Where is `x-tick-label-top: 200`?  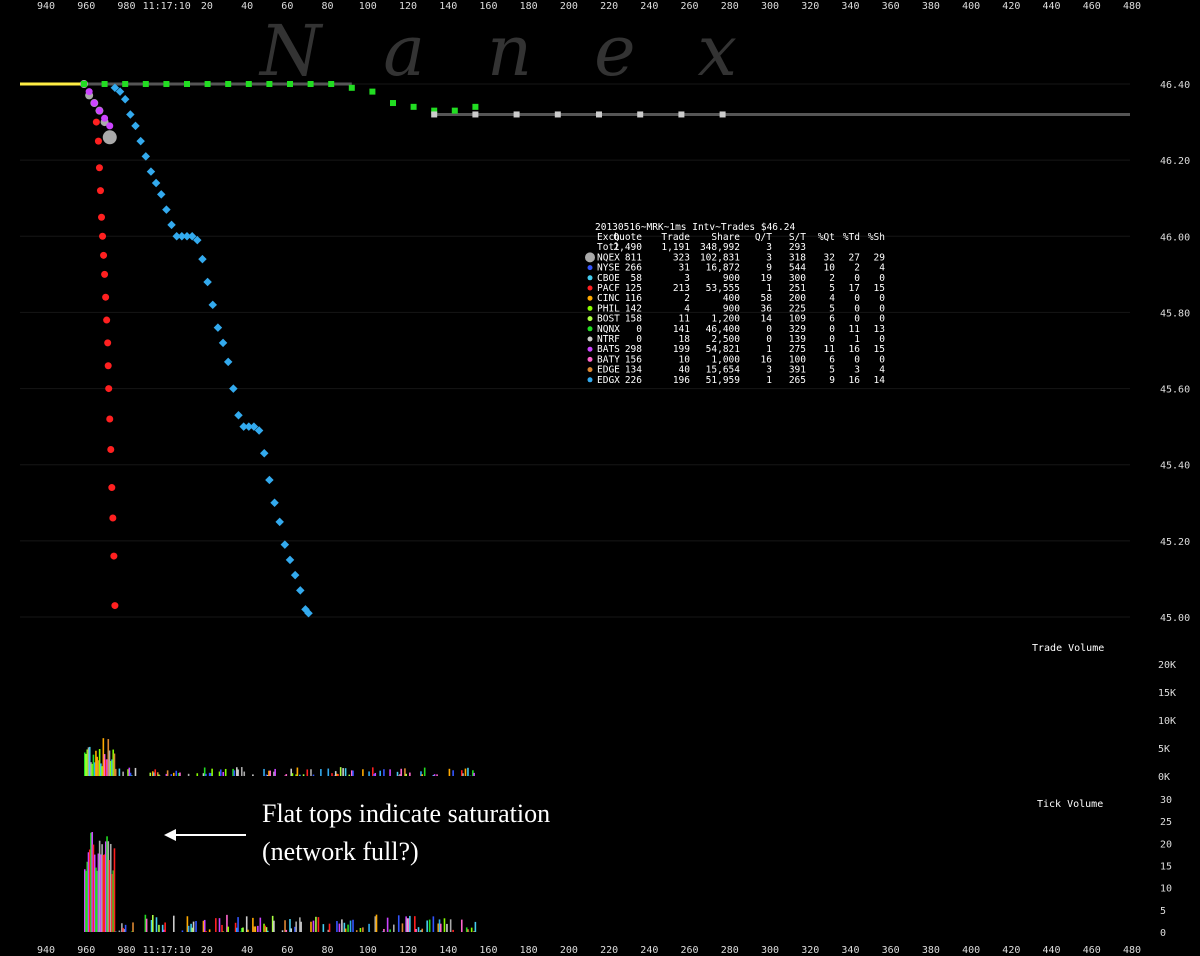
x-tick-label-top: 200 is located at coordinates (569, 6).